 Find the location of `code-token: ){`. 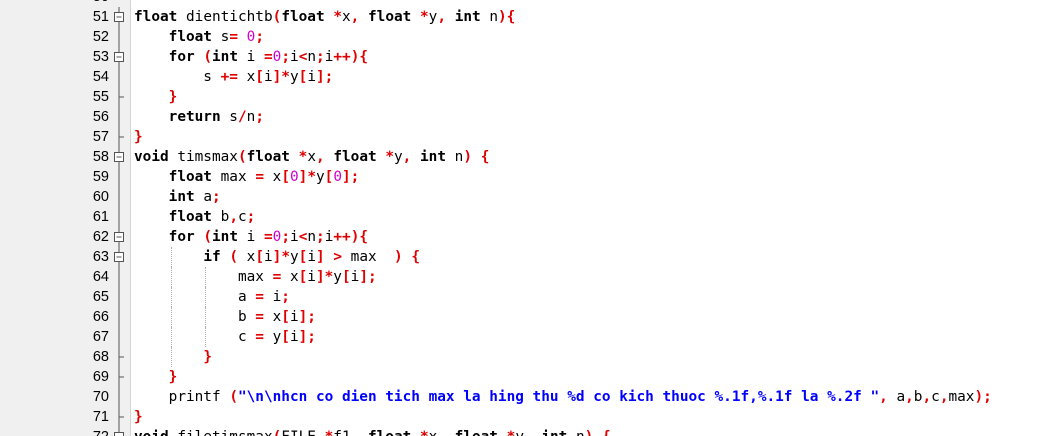

code-token: ){ is located at coordinates (507, 17).